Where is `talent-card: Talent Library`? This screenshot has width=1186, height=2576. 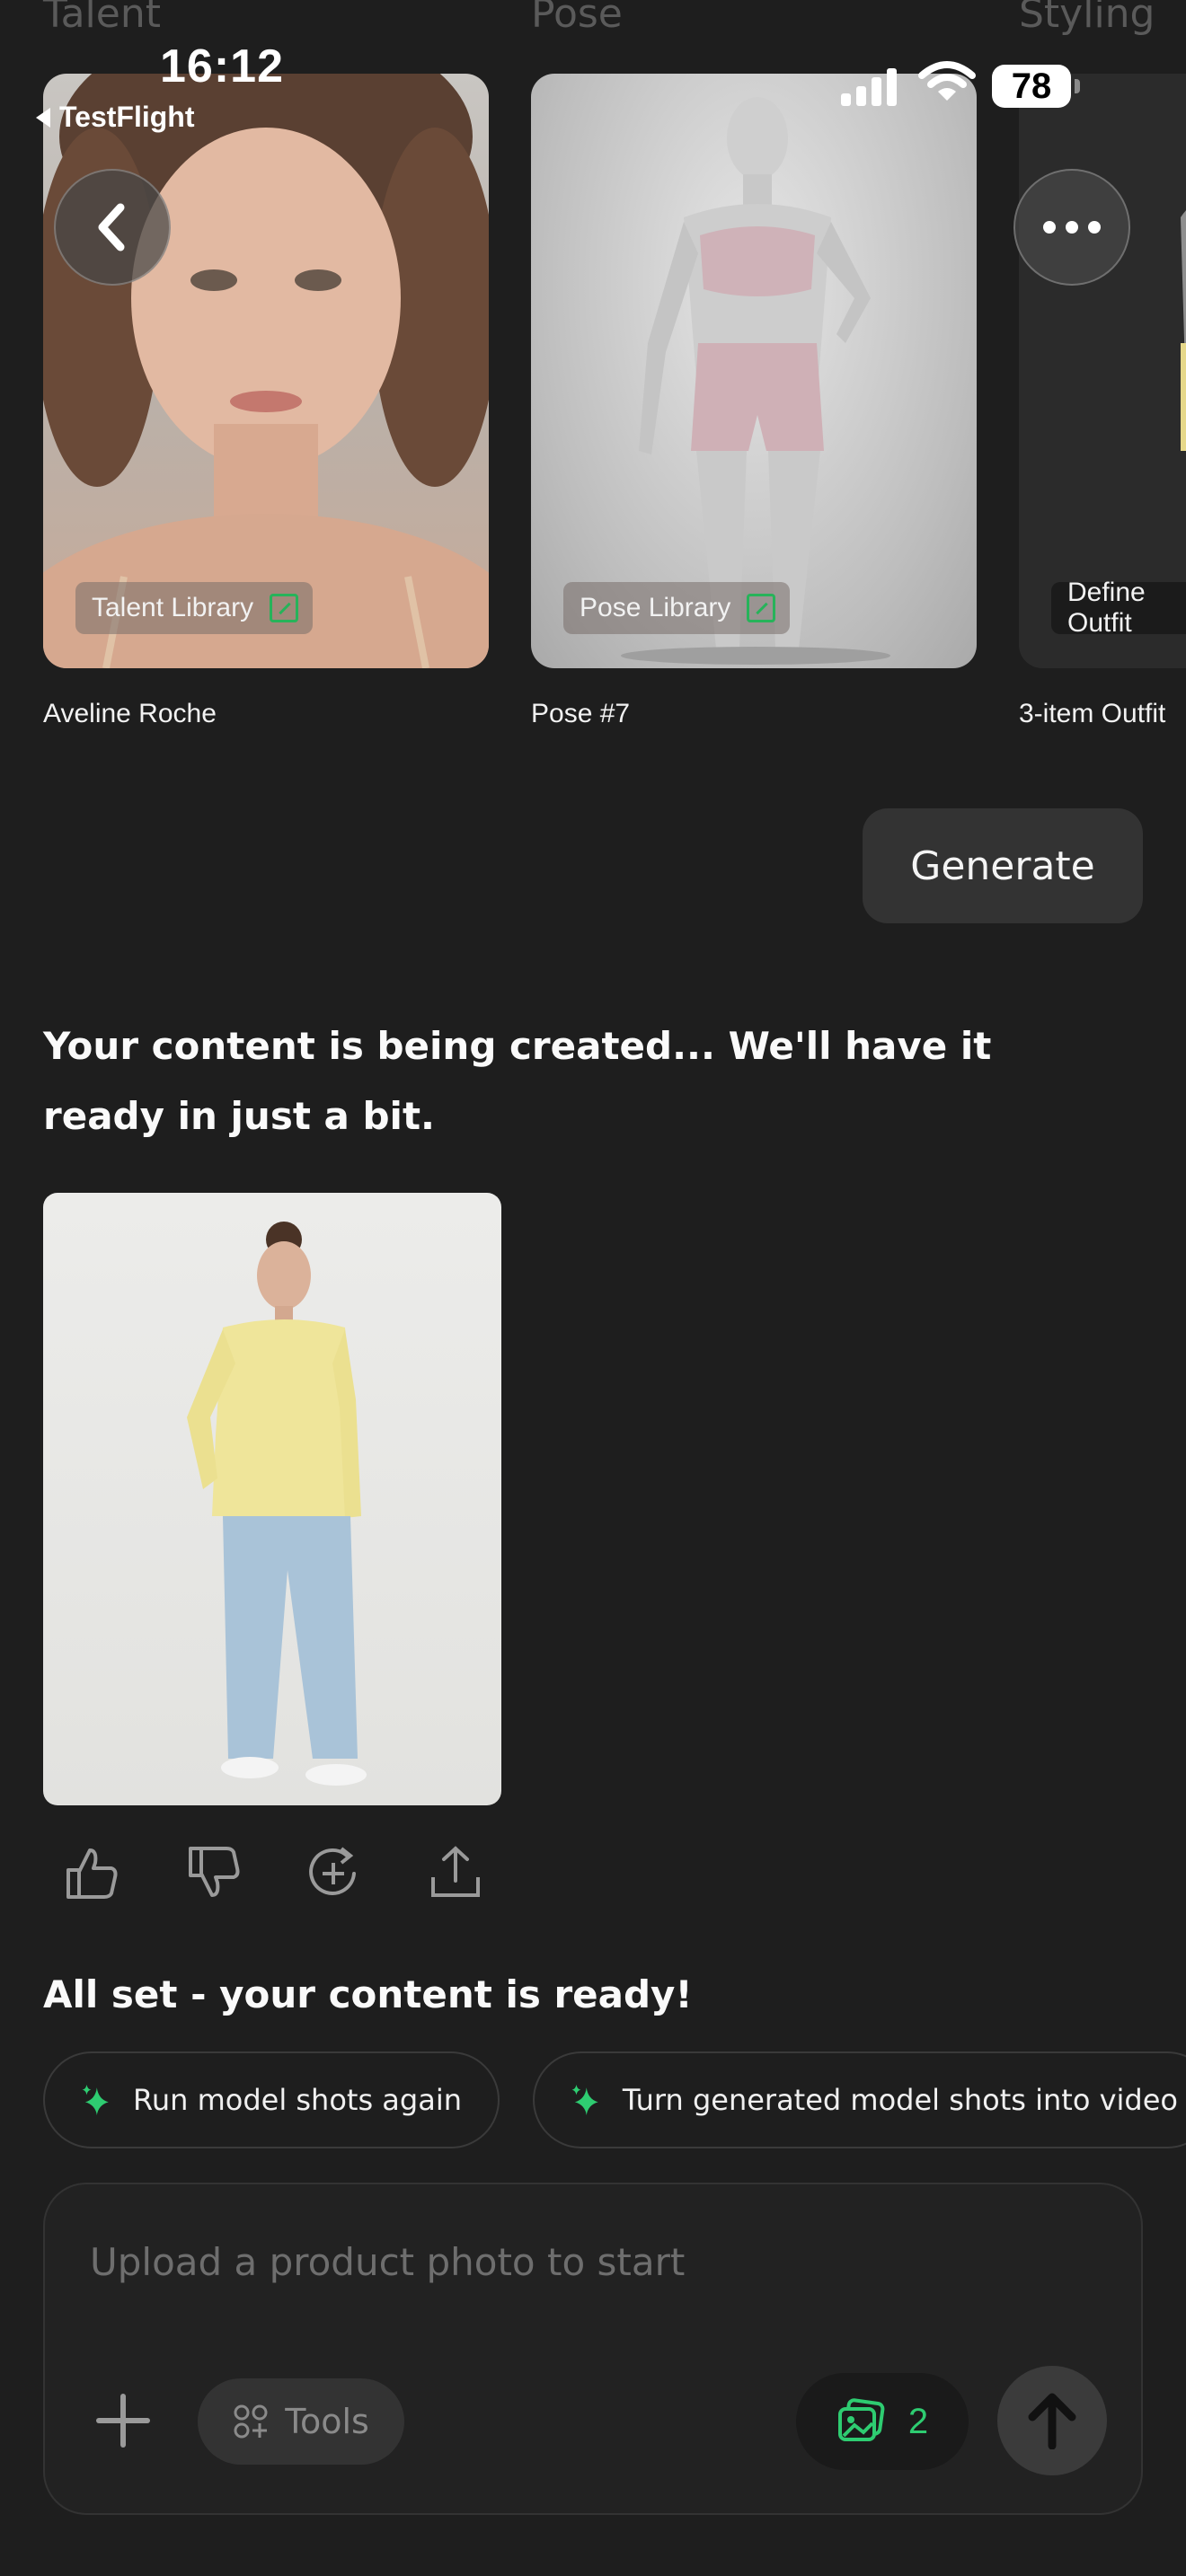 talent-card: Talent Library is located at coordinates (266, 371).